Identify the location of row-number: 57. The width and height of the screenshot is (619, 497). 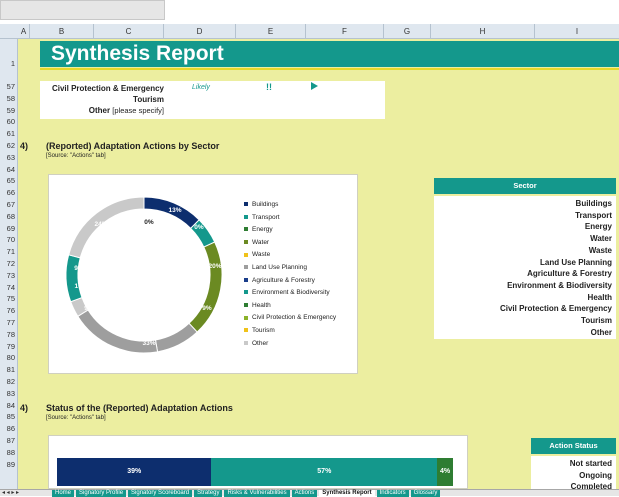
(8, 86).